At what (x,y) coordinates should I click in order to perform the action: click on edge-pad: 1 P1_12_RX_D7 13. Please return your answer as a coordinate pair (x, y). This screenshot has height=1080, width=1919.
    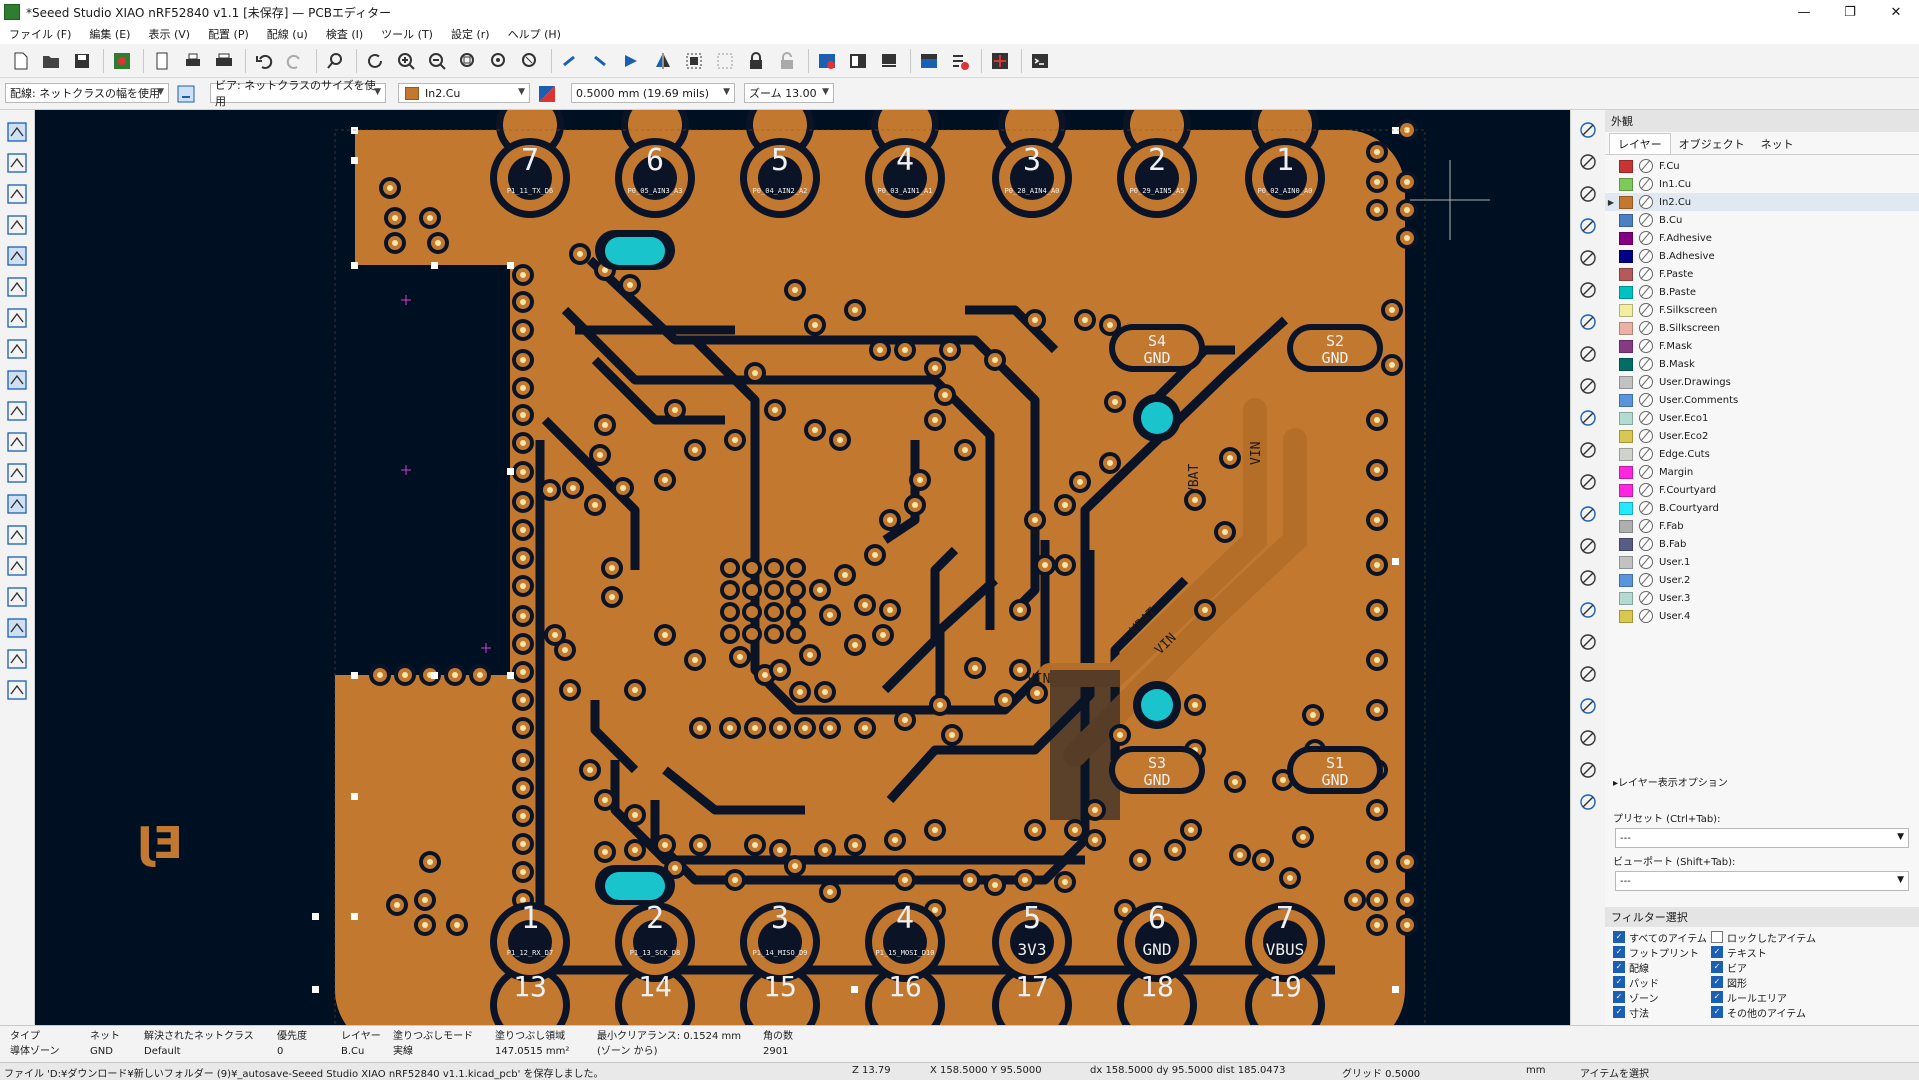
    Looking at the image, I should click on (530, 963).